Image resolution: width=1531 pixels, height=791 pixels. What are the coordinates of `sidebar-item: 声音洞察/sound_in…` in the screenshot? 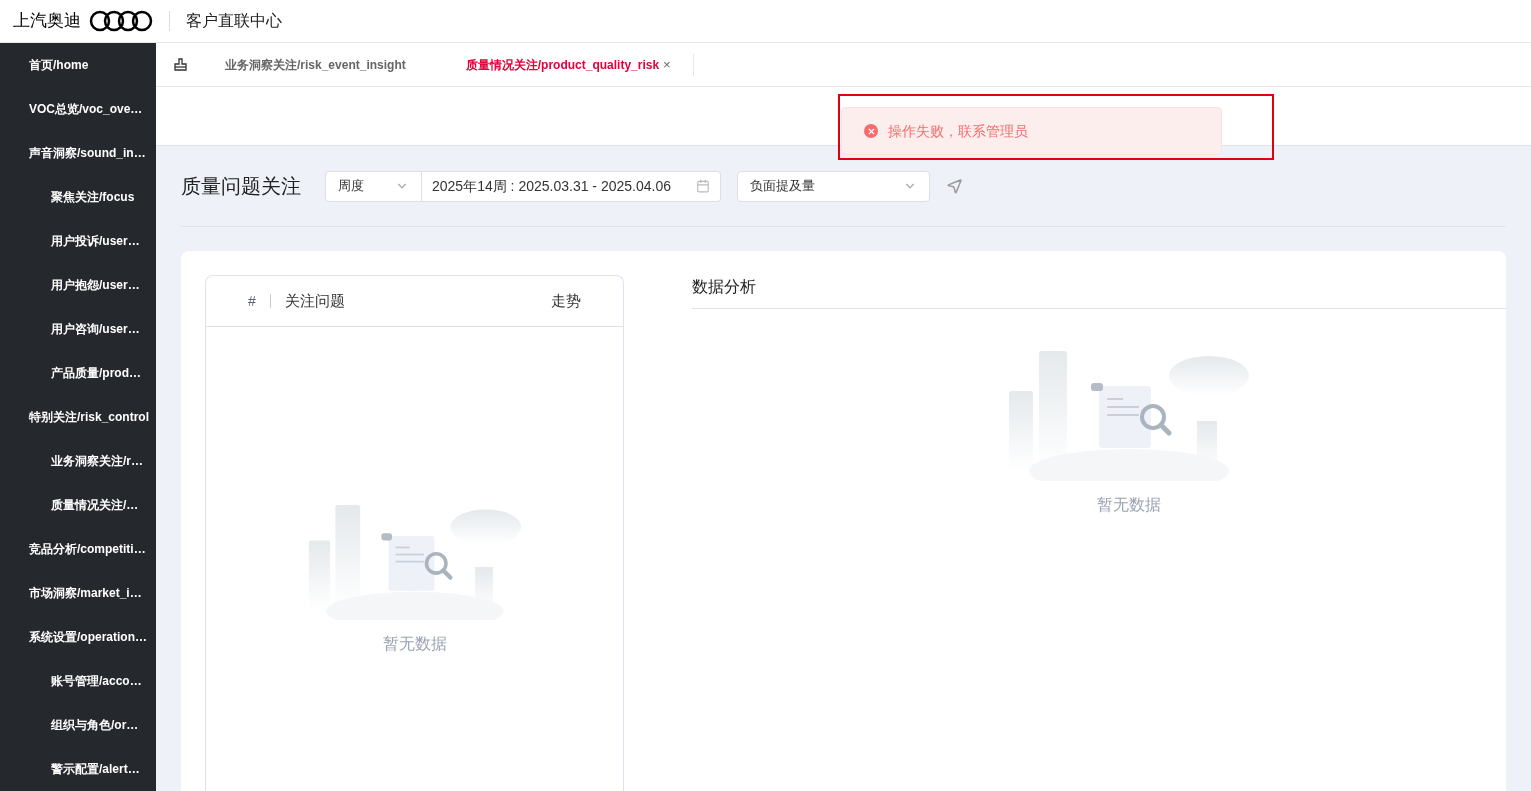 It's located at (78, 153).